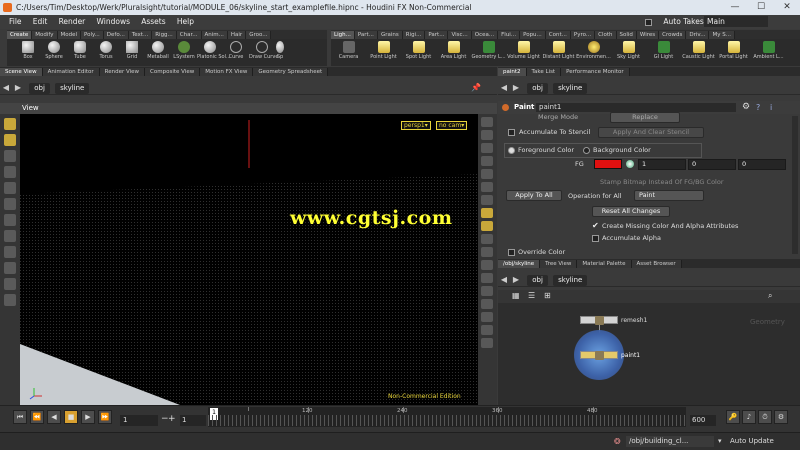  Describe the element at coordinates (698, 49) in the screenshot. I see `tool-caustic-light: Caustic Light` at that location.